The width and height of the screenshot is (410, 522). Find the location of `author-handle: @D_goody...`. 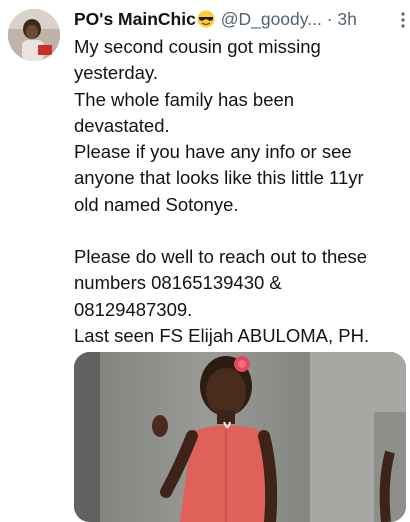

author-handle: @D_goody... is located at coordinates (271, 19).